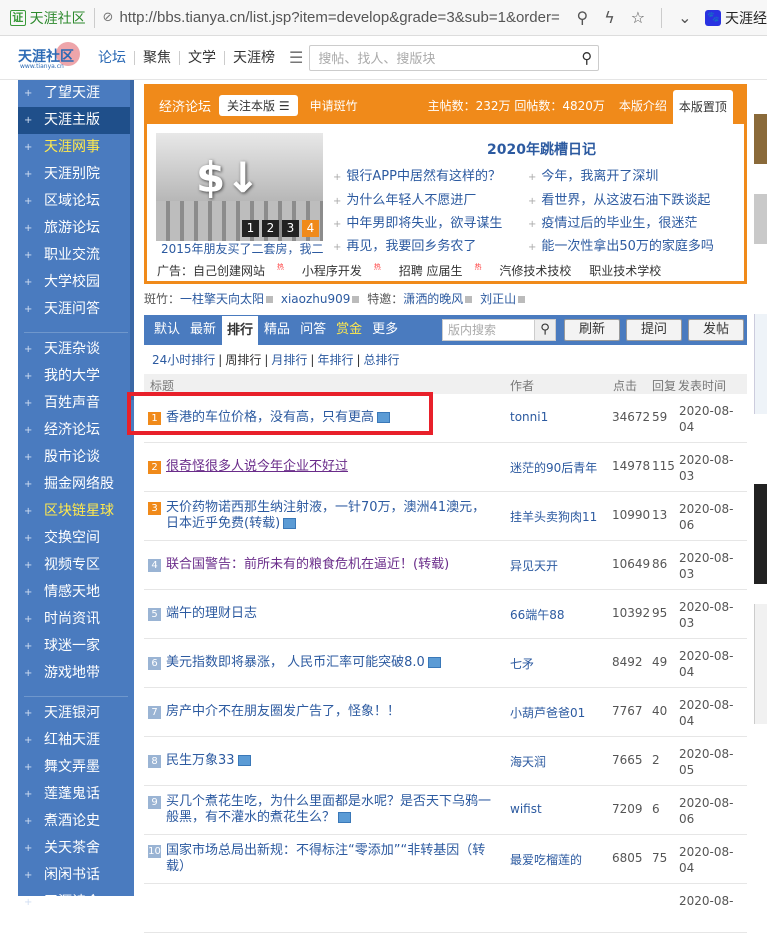 Image resolution: width=767 pixels, height=933 pixels. I want to click on banner-link: 为什么年轻人不愿进厂, so click(404, 198).